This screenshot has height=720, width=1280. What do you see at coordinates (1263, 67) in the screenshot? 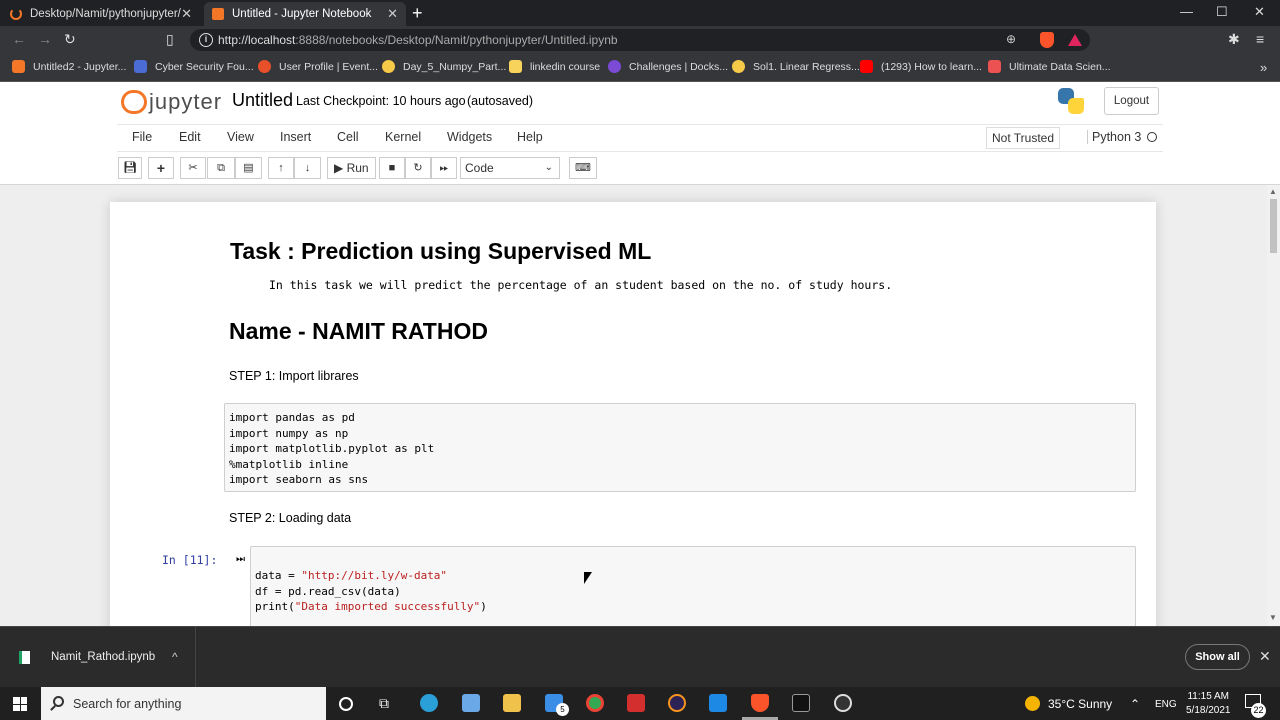
I see `more-bookmarks-icon: »` at bounding box center [1263, 67].